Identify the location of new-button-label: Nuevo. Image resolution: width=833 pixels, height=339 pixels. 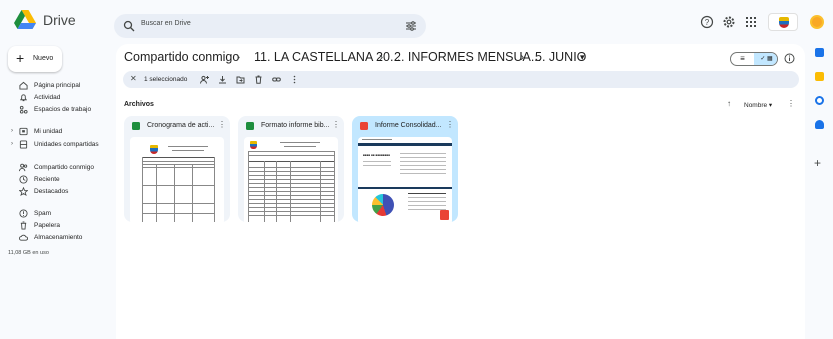
(43, 58).